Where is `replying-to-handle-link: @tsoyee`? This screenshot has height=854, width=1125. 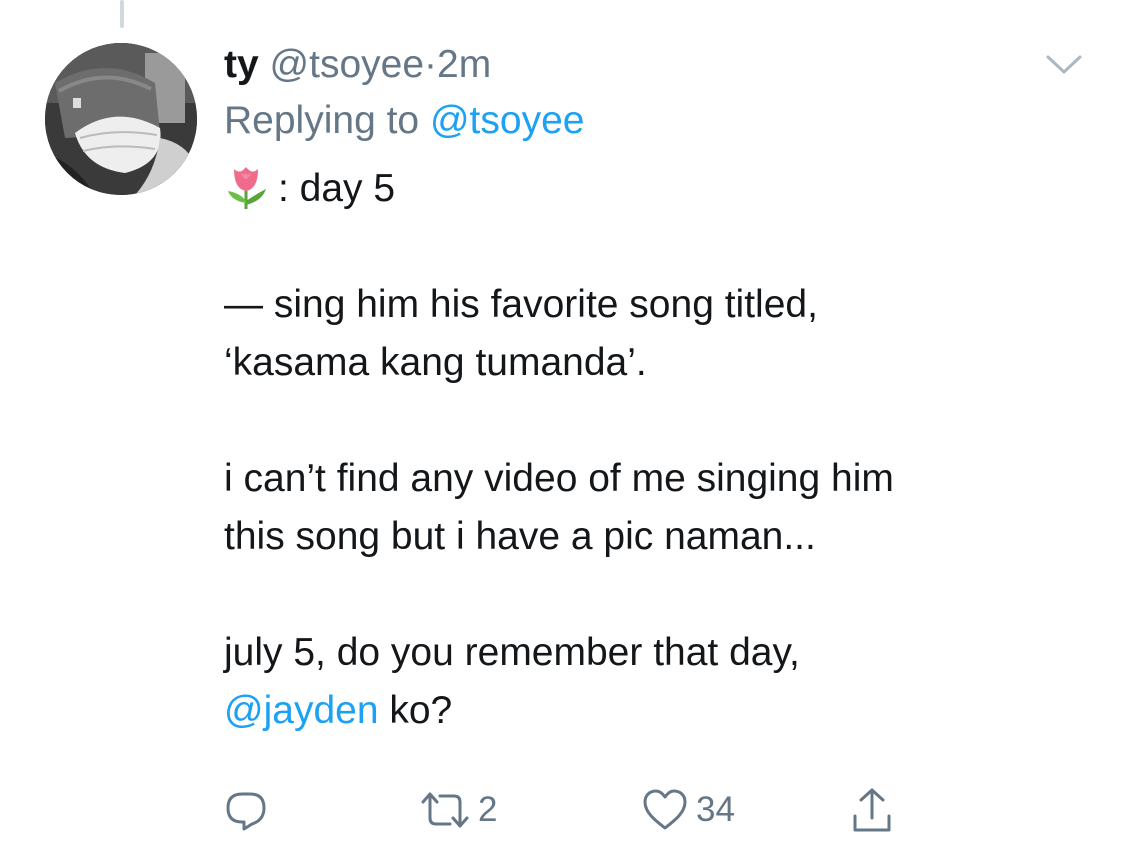
replying-to-handle-link: @tsoyee is located at coordinates (507, 120).